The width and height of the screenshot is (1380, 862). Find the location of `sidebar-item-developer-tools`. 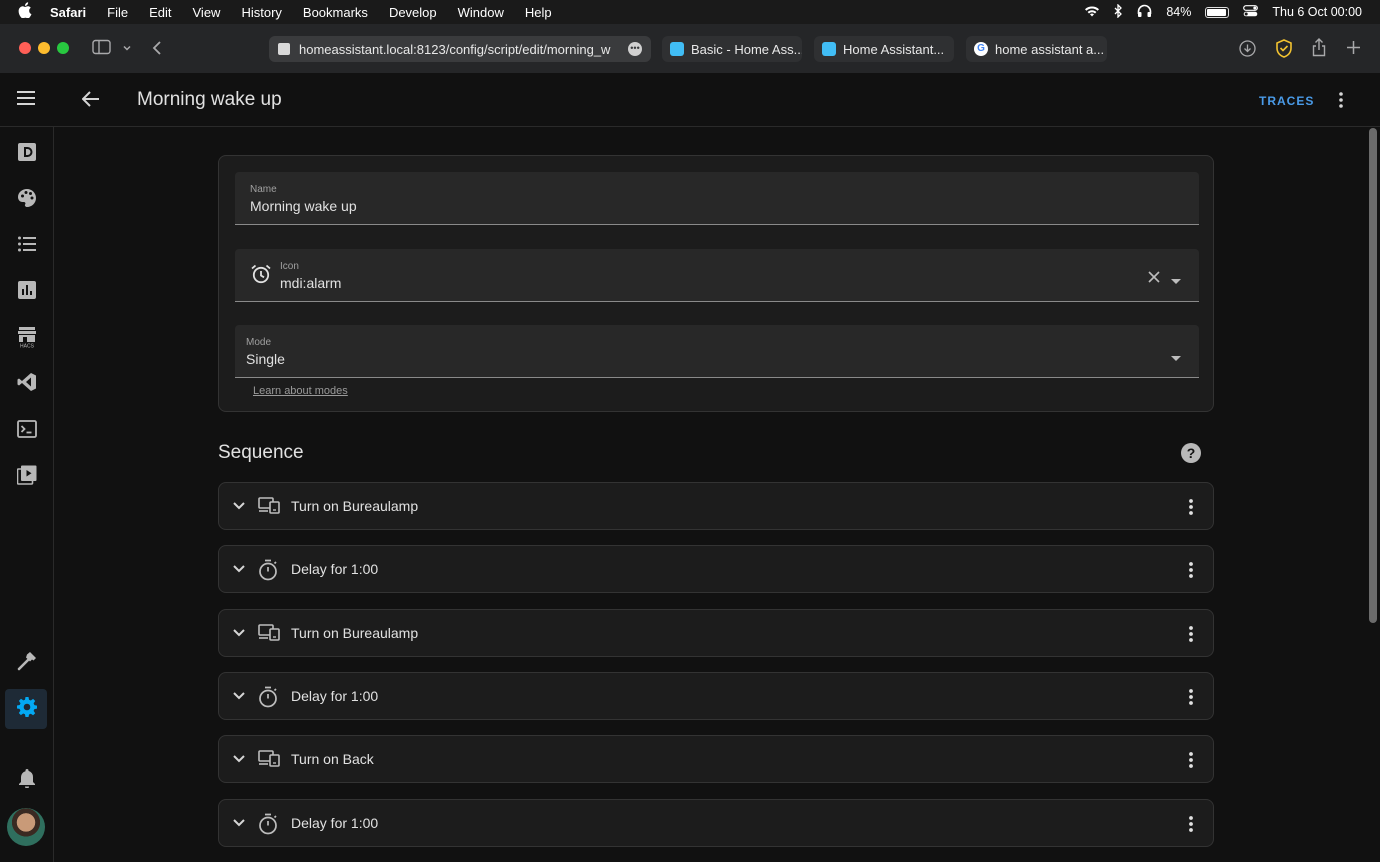

sidebar-item-developer-tools is located at coordinates (27, 663).